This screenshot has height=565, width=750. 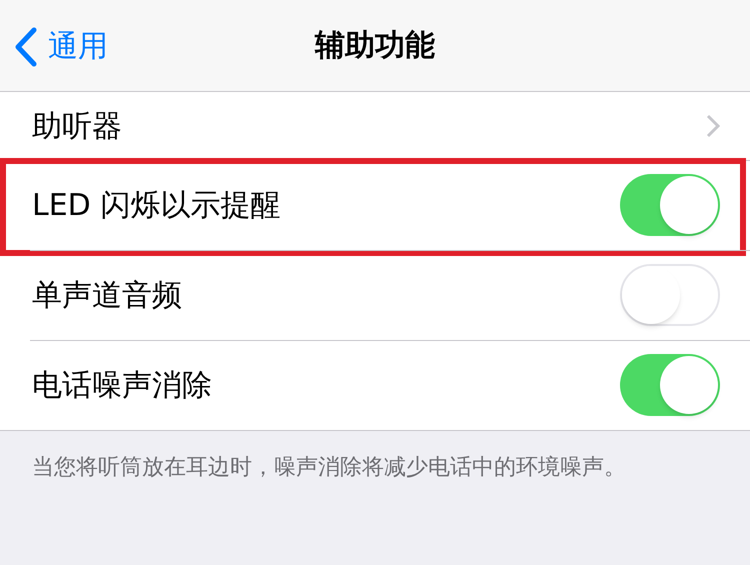 What do you see at coordinates (122, 385) in the screenshot?
I see `setting-label: 电话噪声消除` at bounding box center [122, 385].